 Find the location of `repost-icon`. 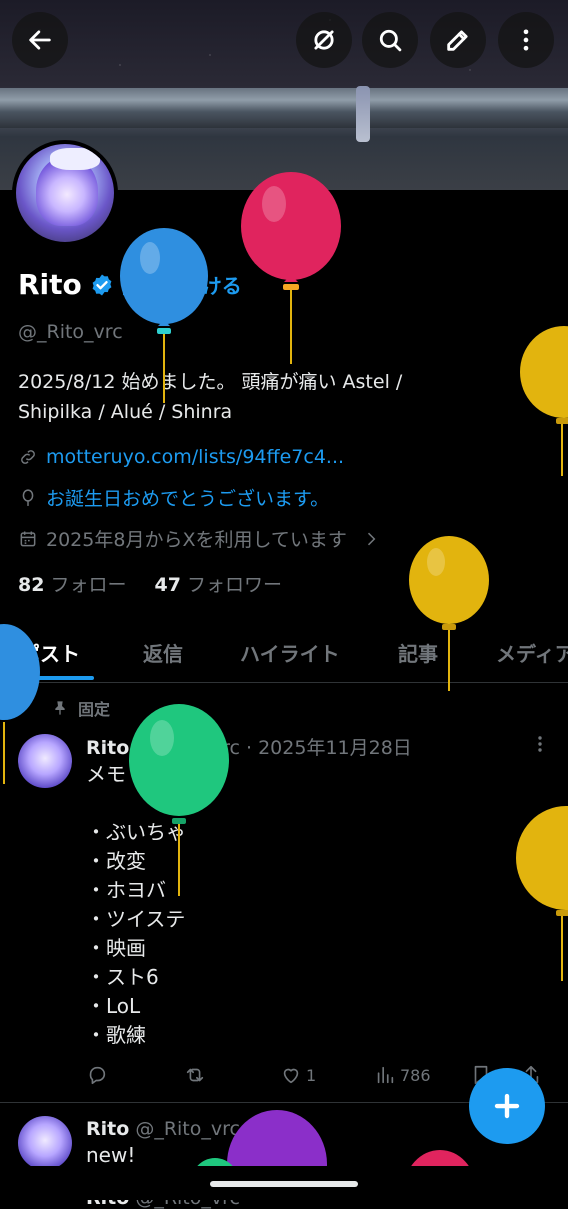

repost-icon is located at coordinates (195, 1075).